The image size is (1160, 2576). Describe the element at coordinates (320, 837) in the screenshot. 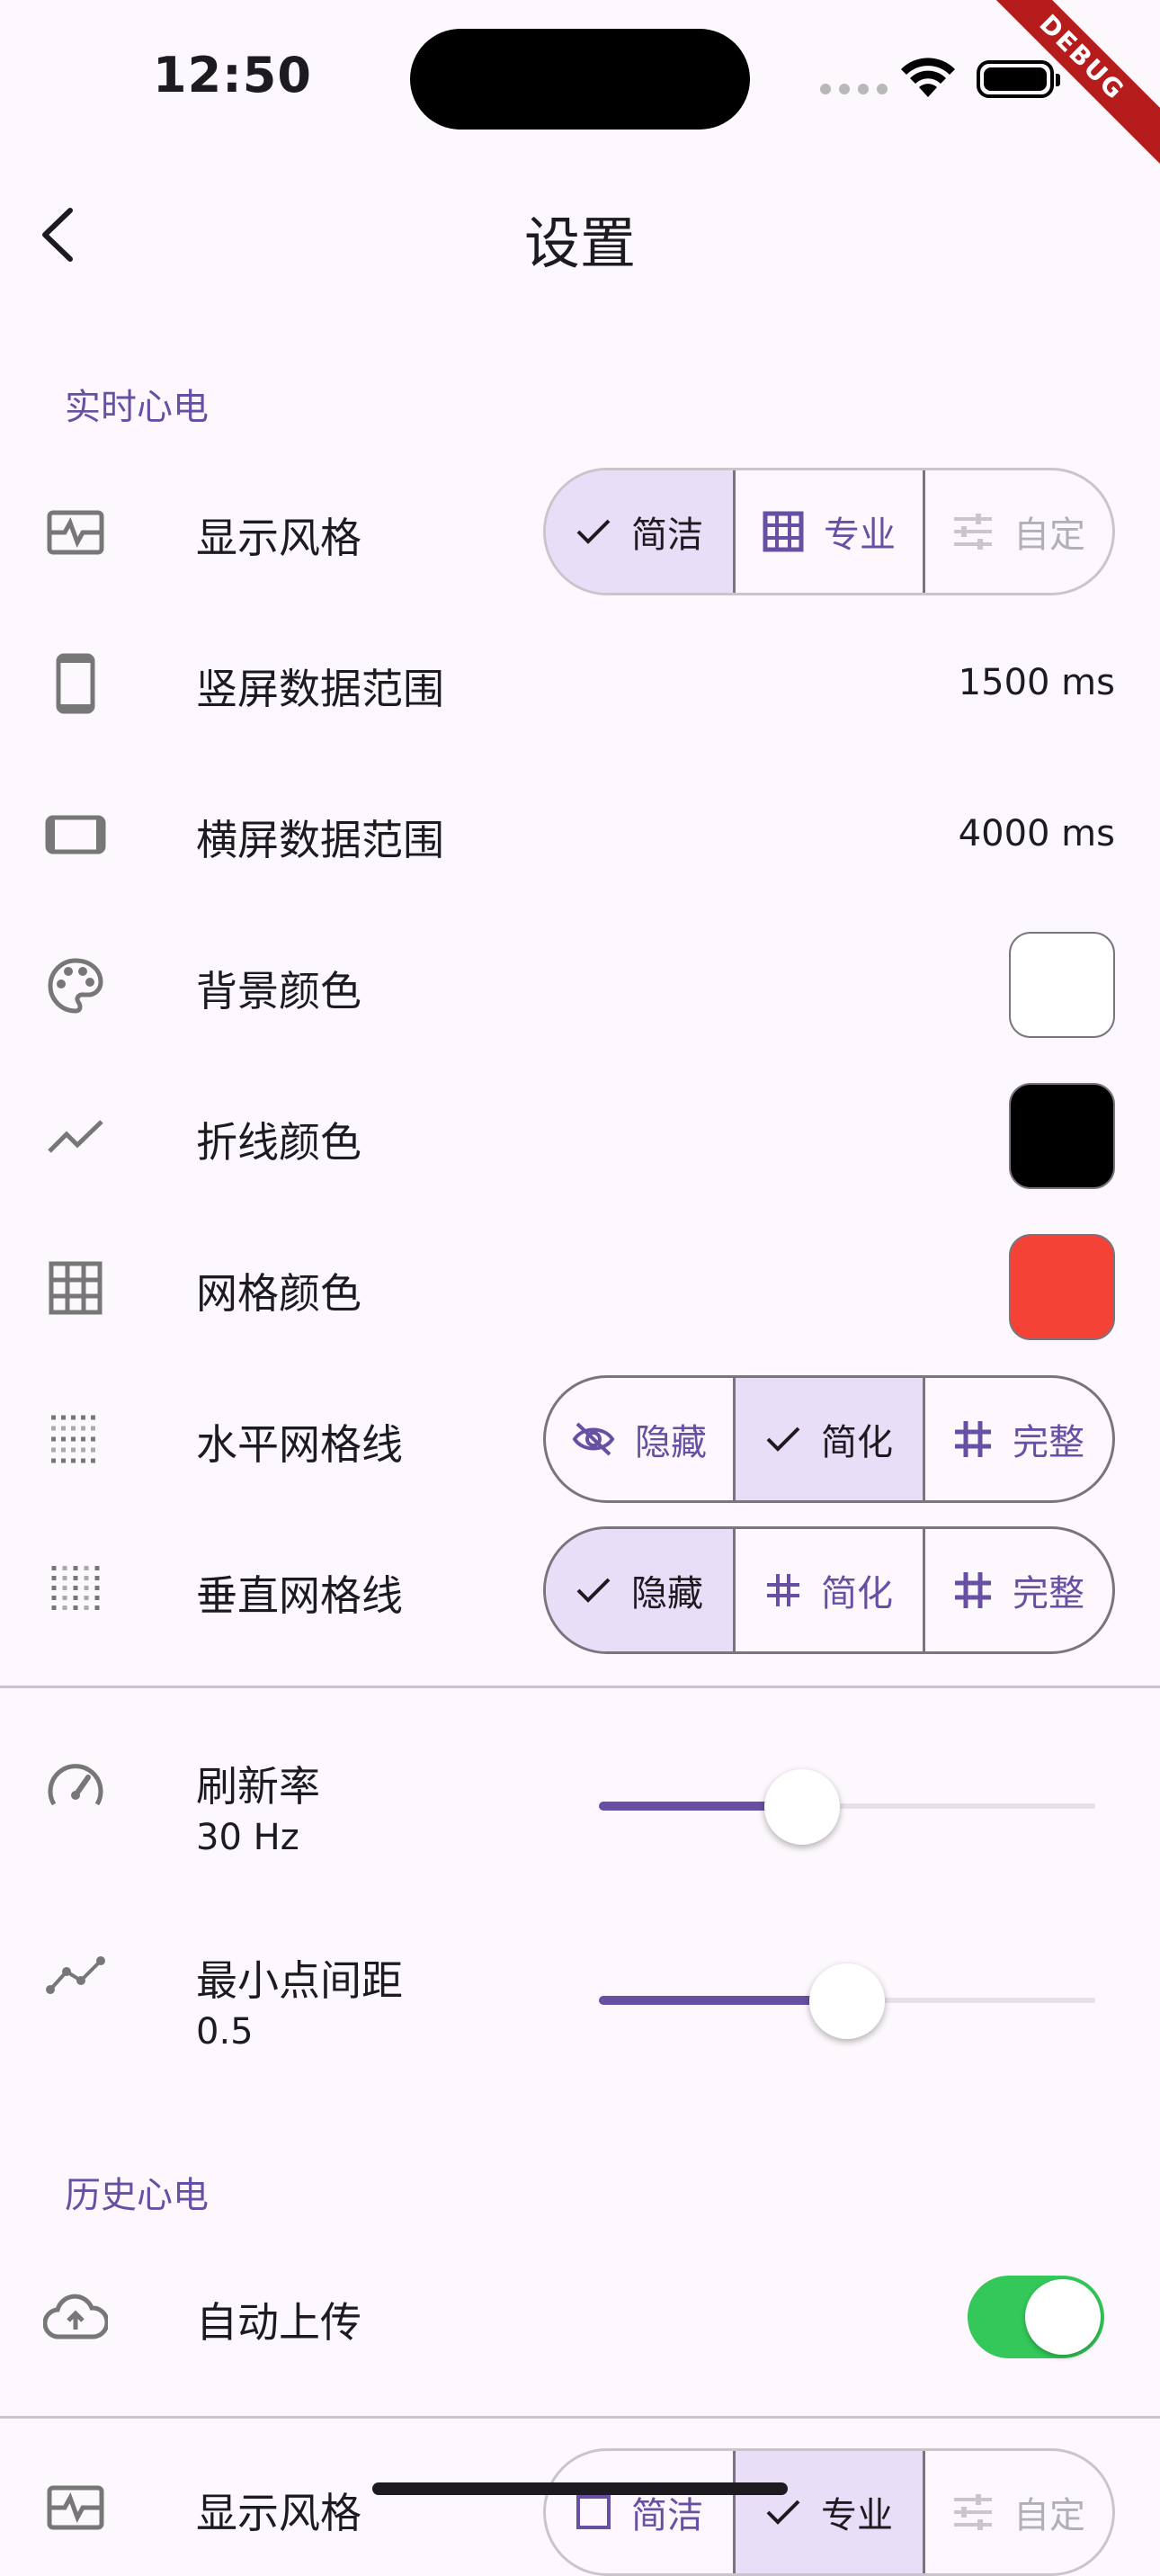

I see `landscape-range-label: 横屏数据范围` at that location.